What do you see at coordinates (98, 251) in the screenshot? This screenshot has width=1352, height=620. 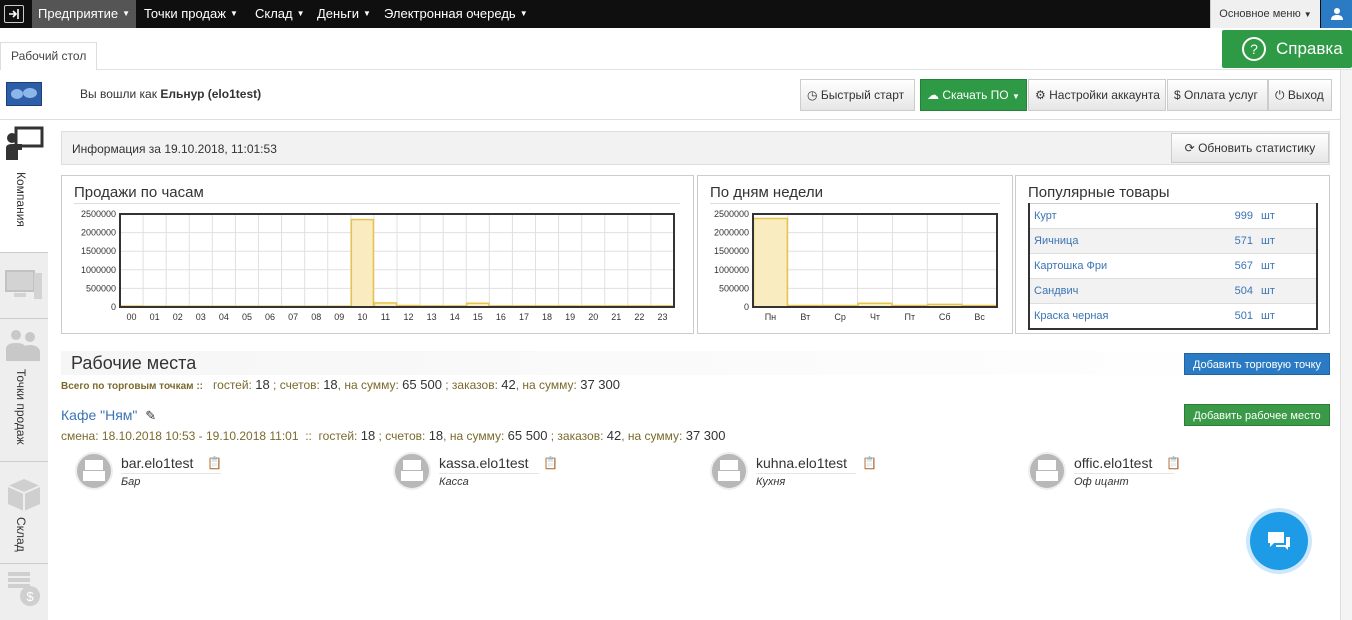 I see `y-tick-label: 1500000` at bounding box center [98, 251].